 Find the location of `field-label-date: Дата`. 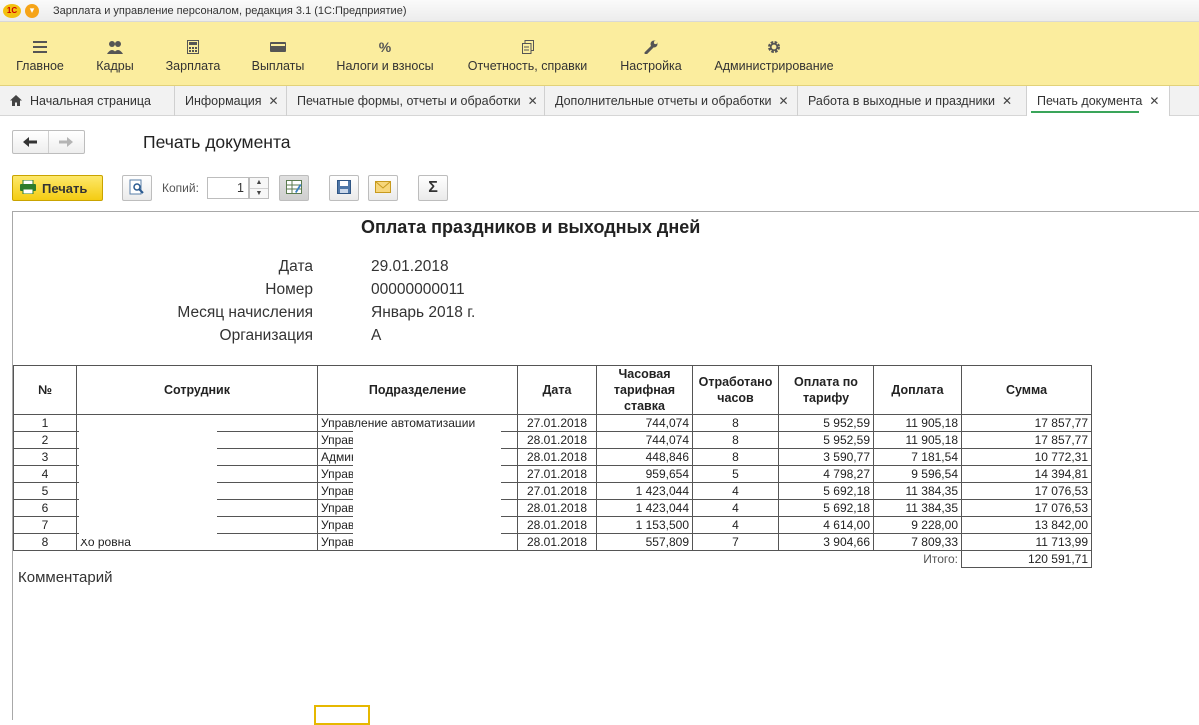

field-label-date: Дата is located at coordinates (295, 266).